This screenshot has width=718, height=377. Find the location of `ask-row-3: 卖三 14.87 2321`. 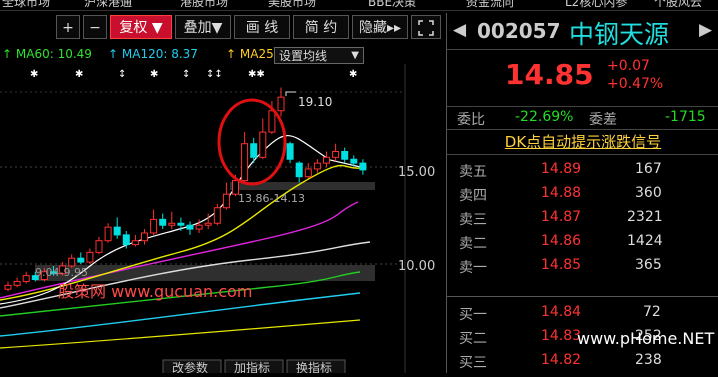

ask-row-3: 卖三 14.87 2321 is located at coordinates (582, 218).